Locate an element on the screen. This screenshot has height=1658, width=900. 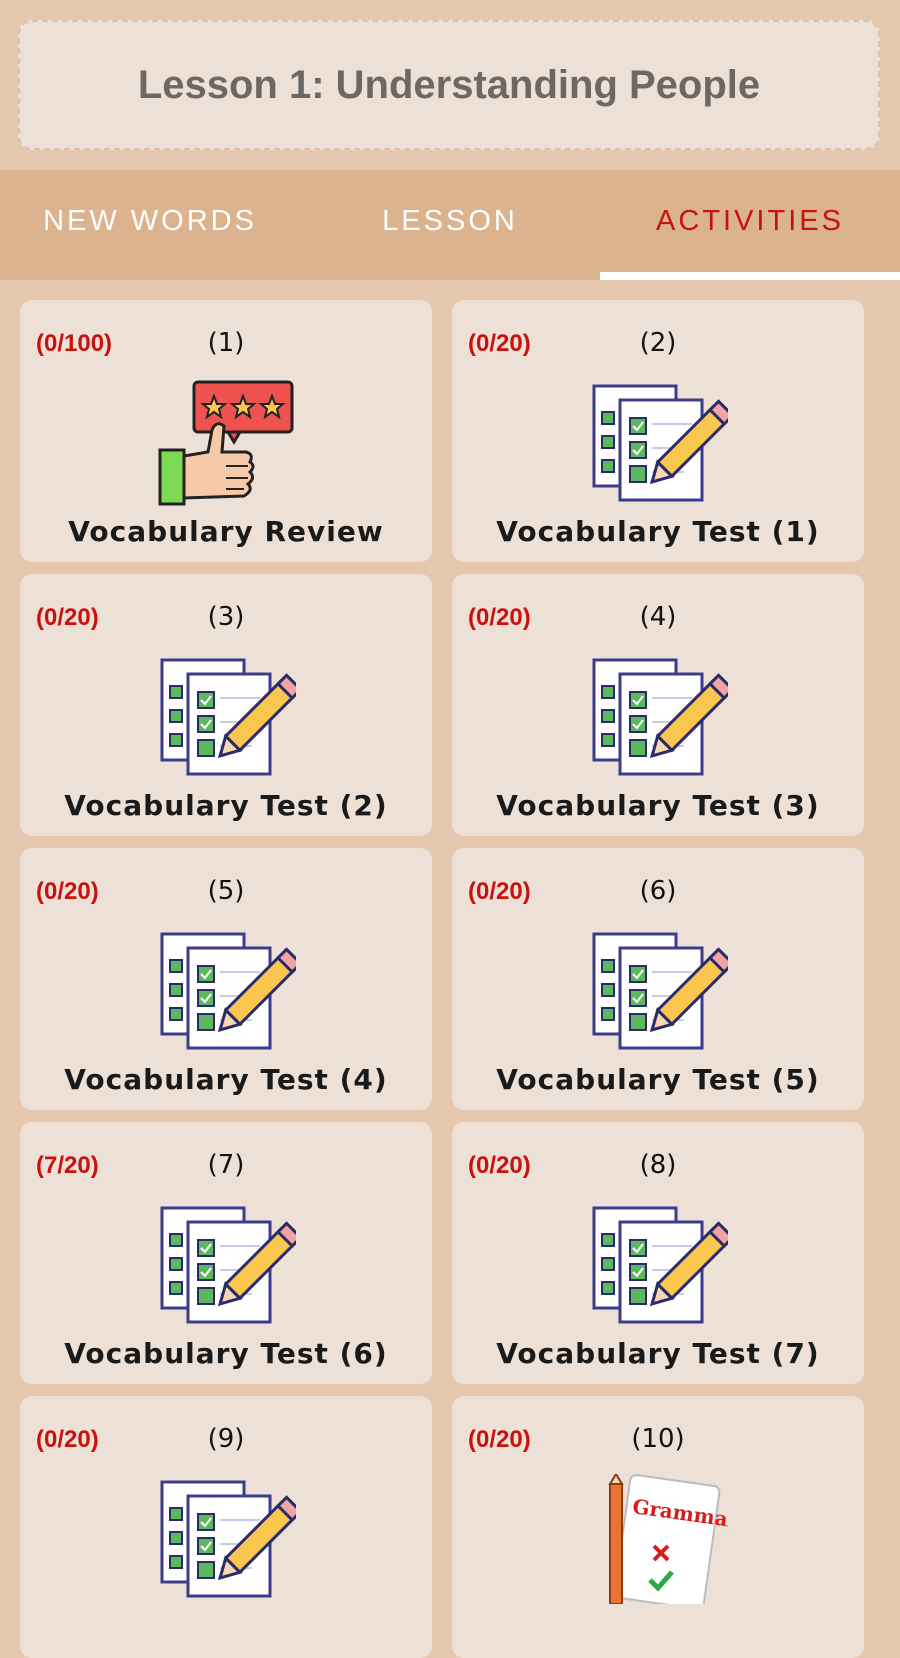
activity-number: (9) is located at coordinates (226, 1439).